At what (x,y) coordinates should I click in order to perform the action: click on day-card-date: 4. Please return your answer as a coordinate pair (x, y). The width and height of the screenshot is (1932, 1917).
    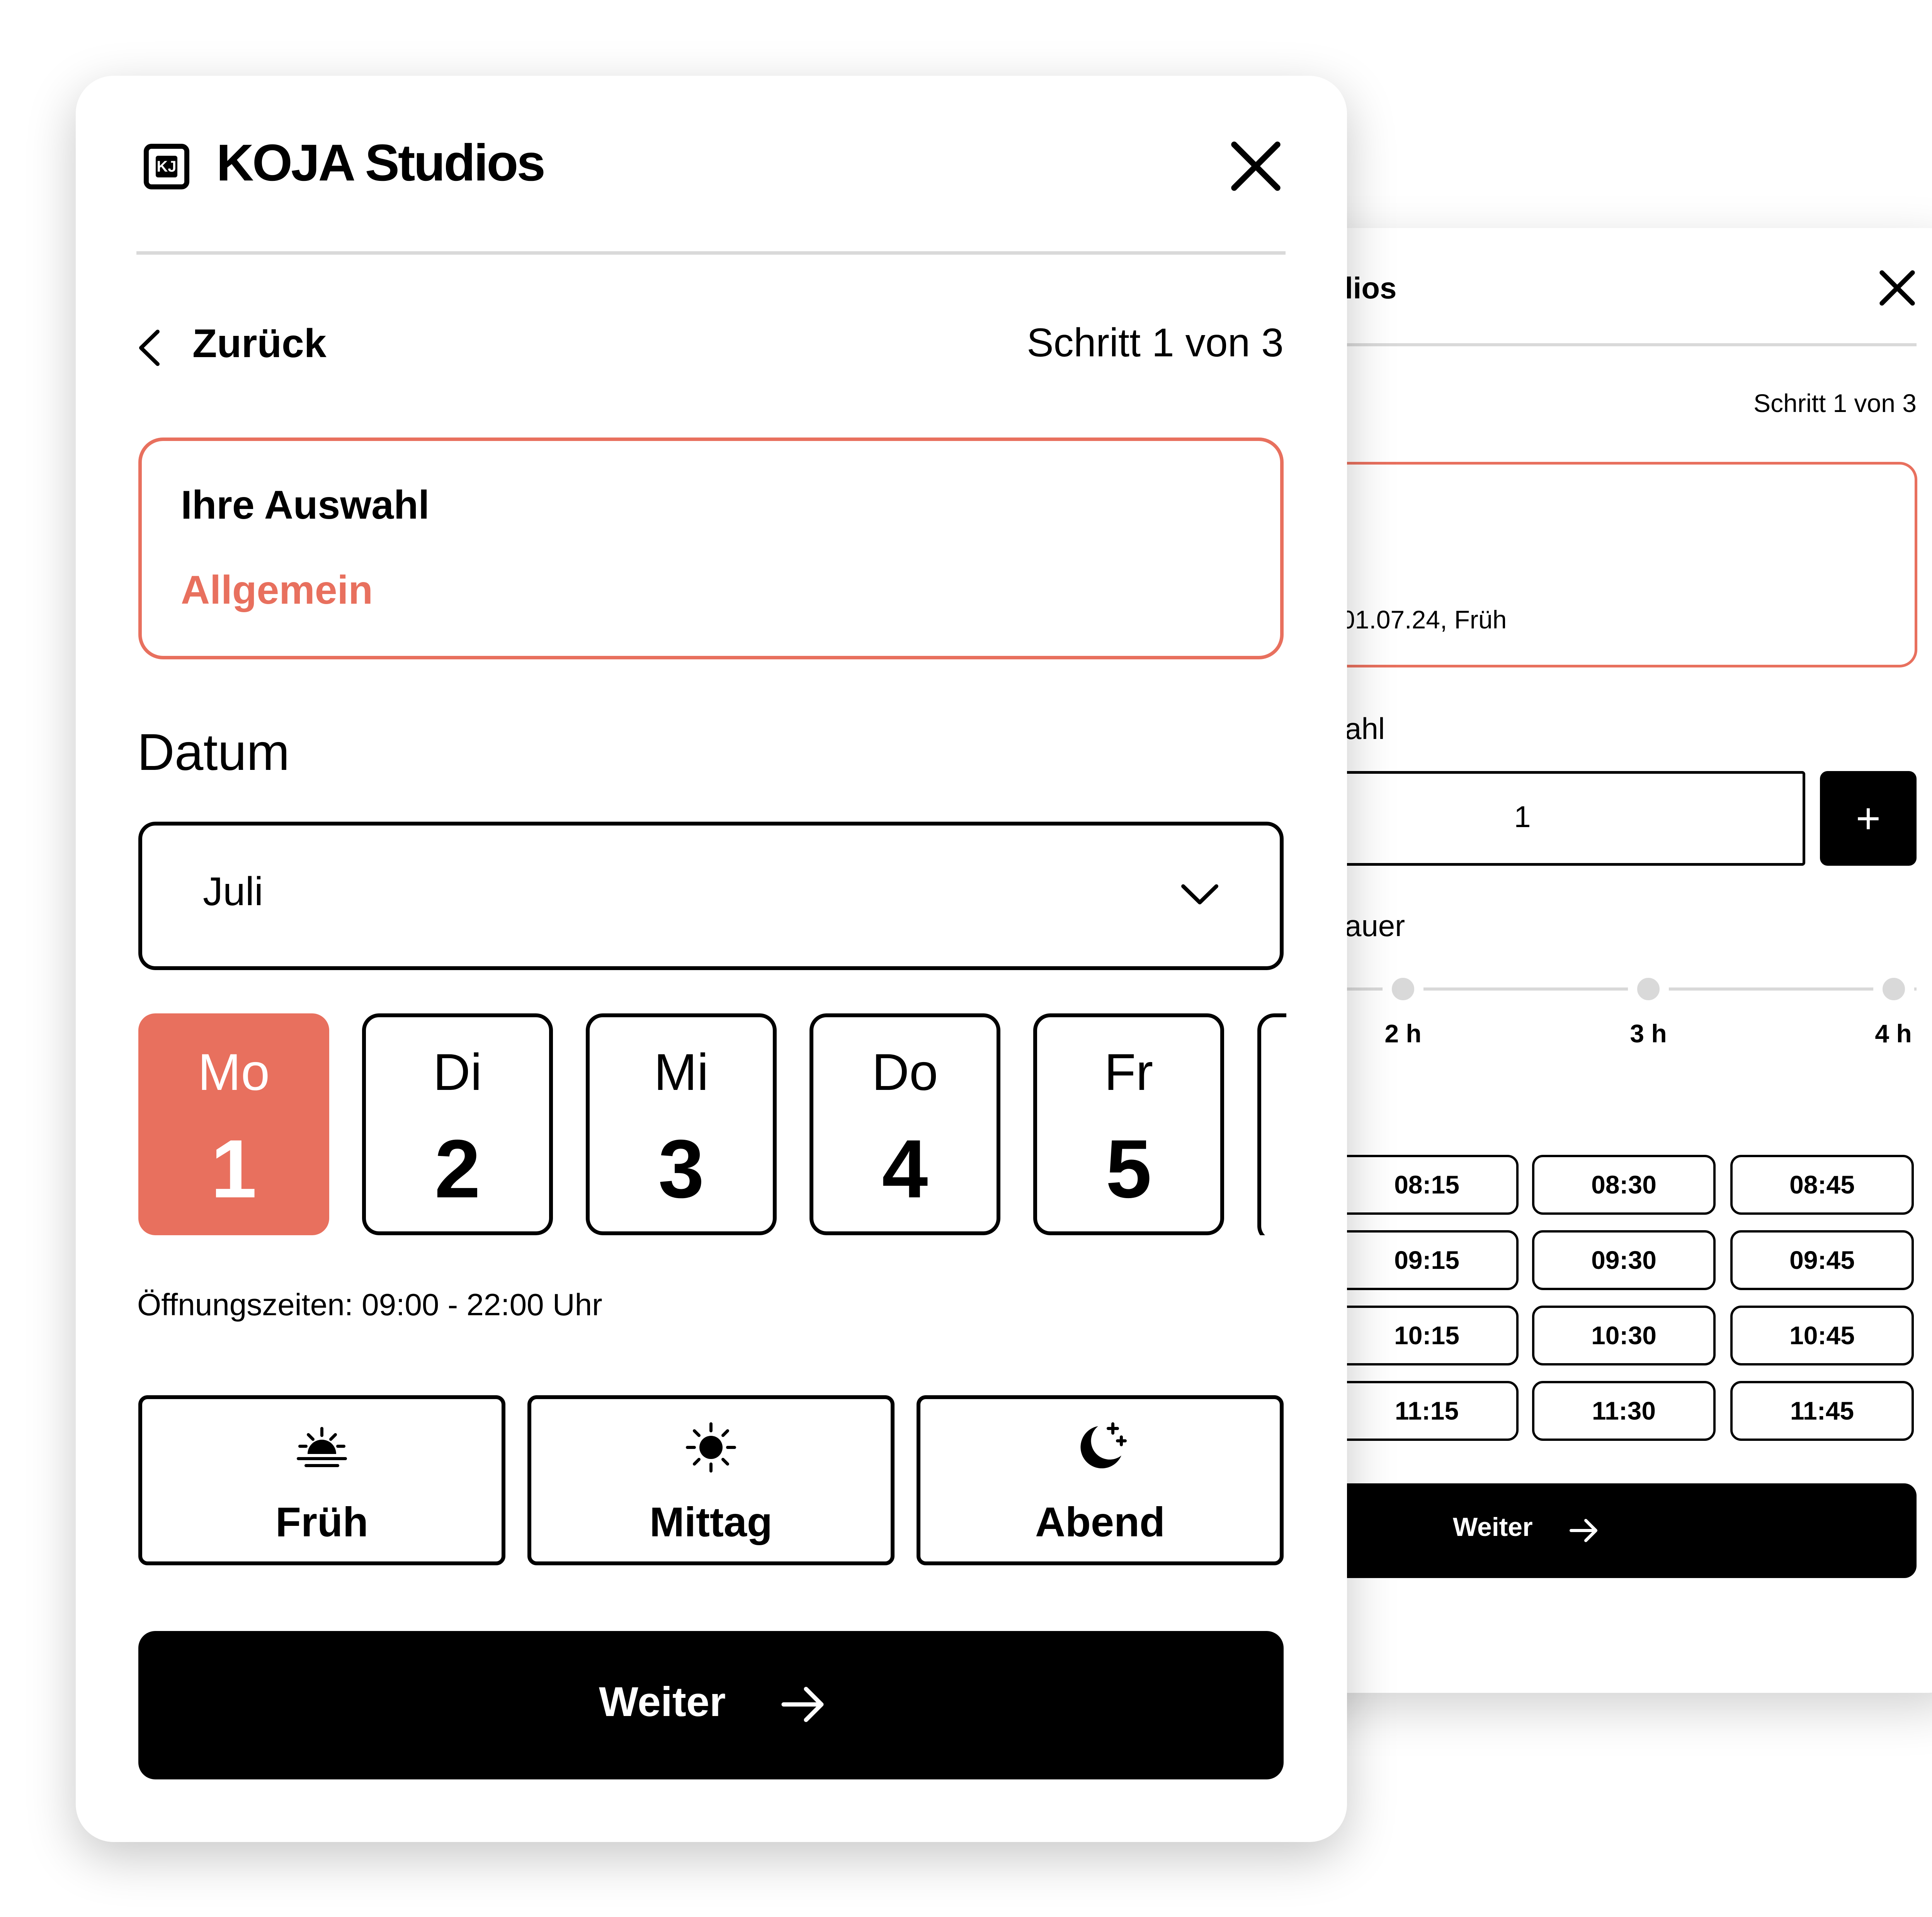
    Looking at the image, I should click on (905, 1169).